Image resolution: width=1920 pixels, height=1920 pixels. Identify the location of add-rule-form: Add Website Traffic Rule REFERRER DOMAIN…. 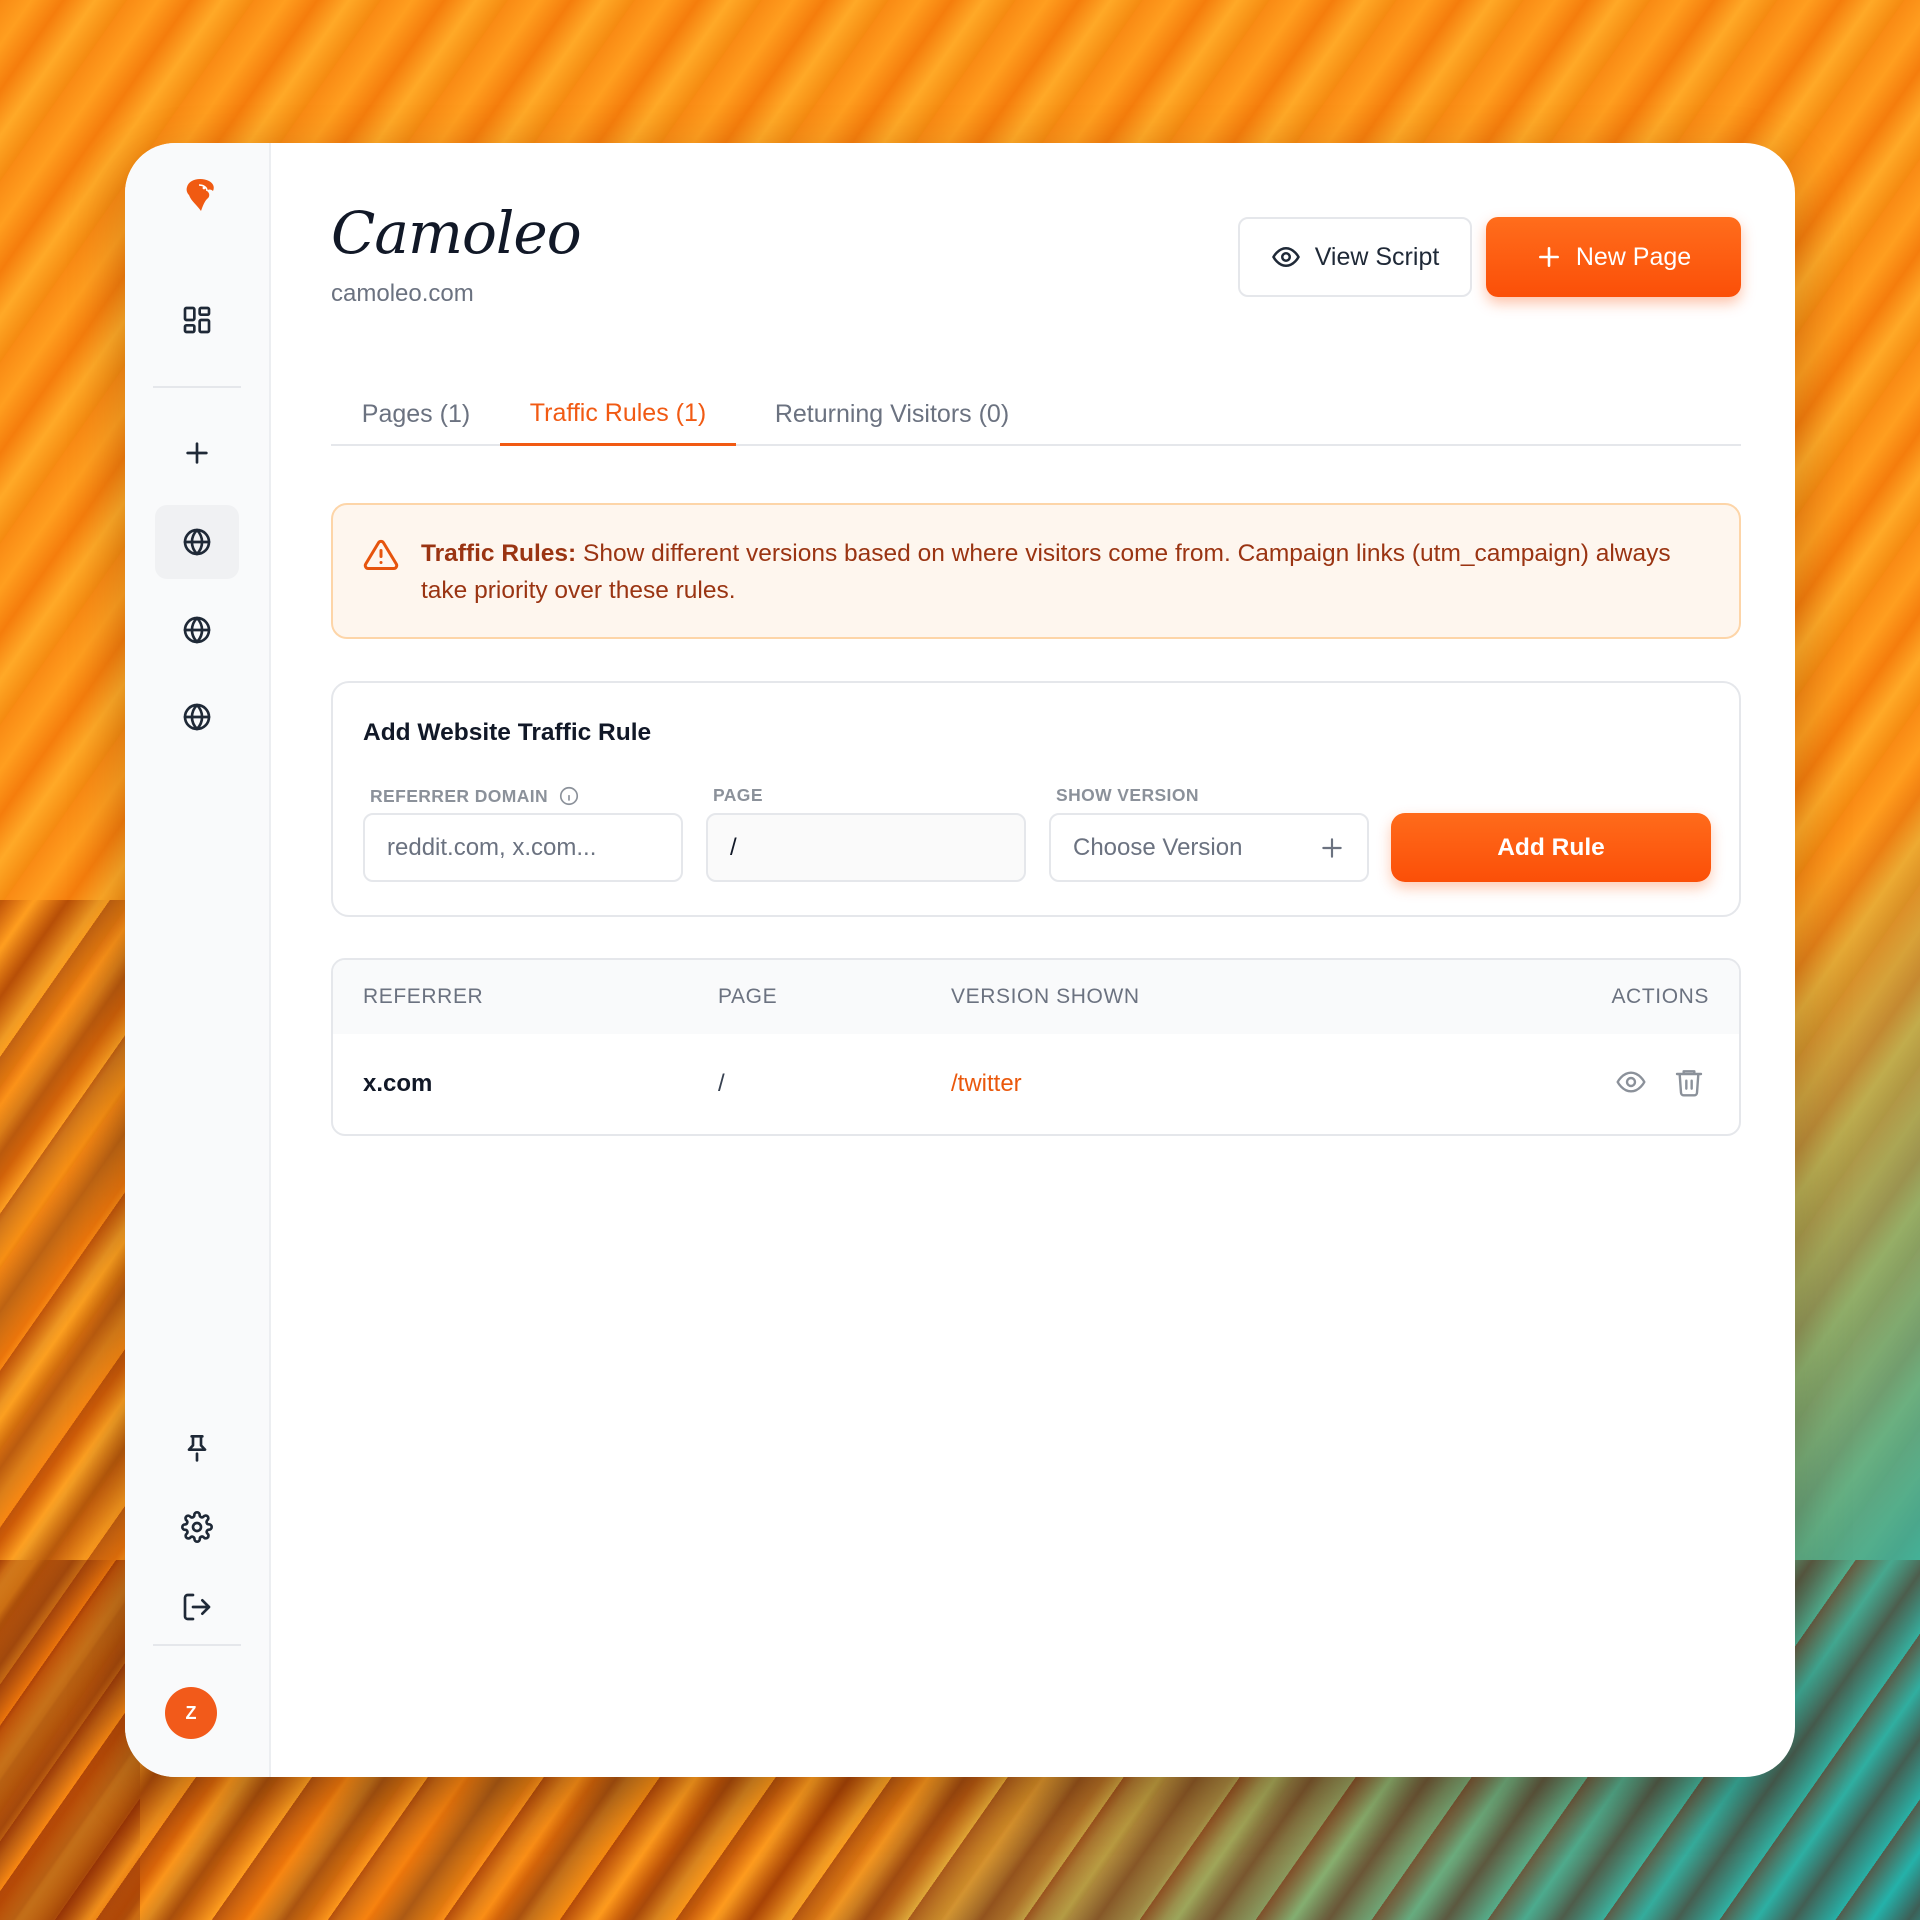
(1036, 799).